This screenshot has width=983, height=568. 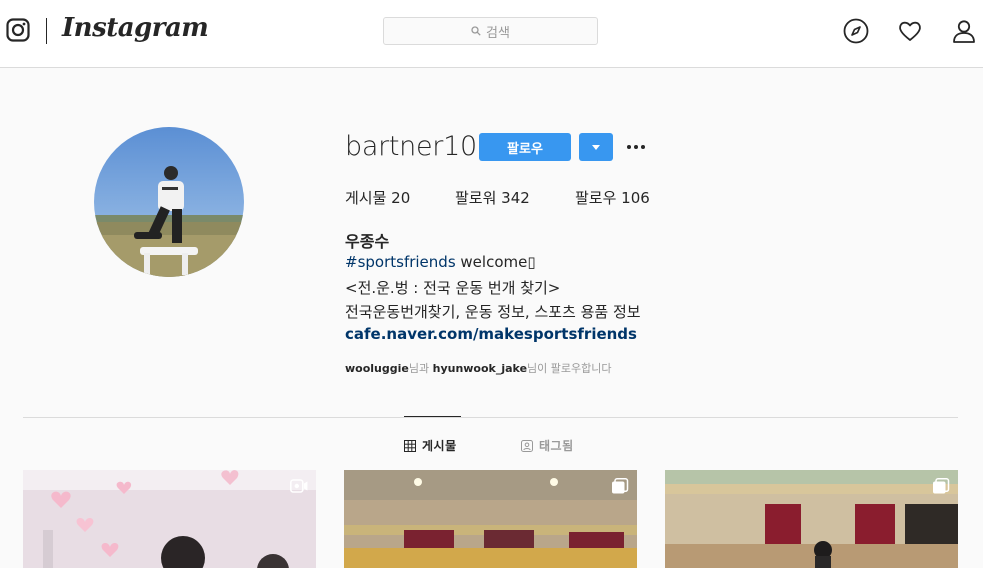 I want to click on profile-website-link: cafe.naver.com/makesportsfriends, so click(x=491, y=334).